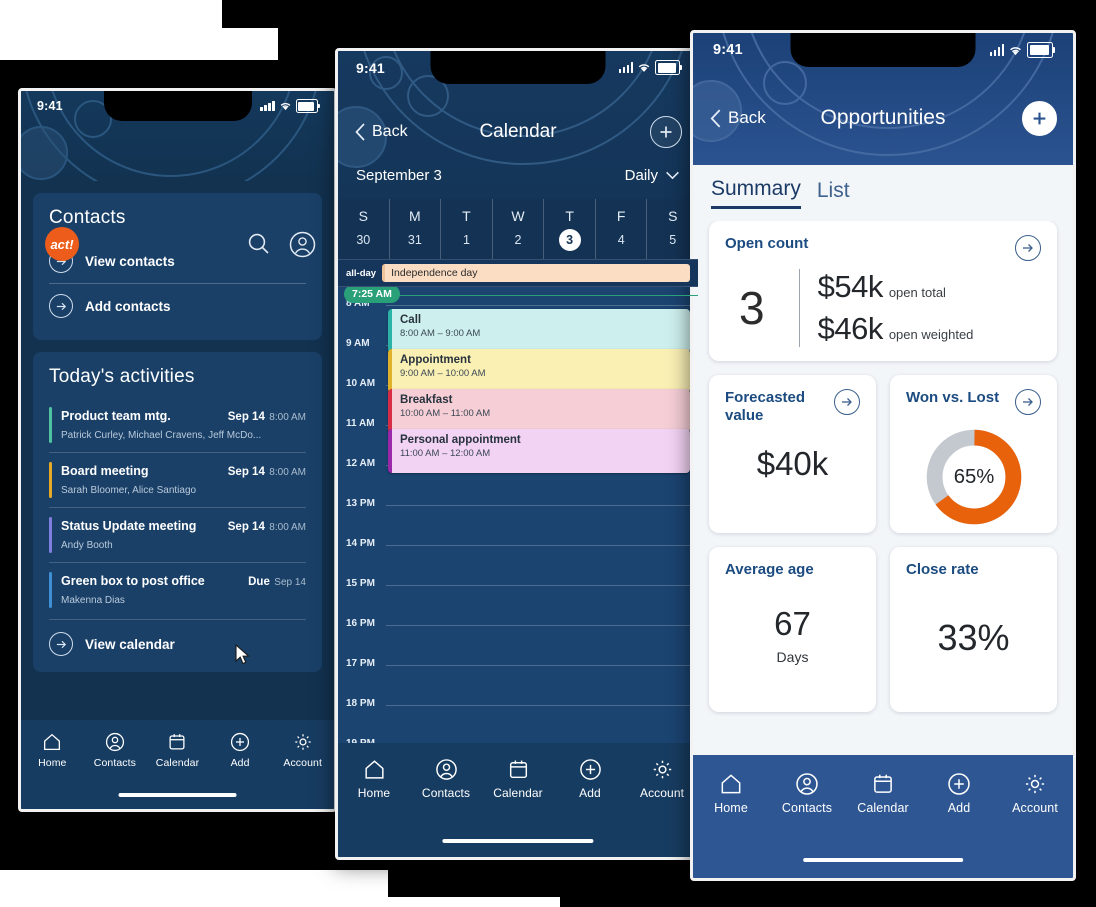 The width and height of the screenshot is (1096, 907). Describe the element at coordinates (129, 490) in the screenshot. I see `activity-people: Sarah Bloomer, Alice Santiago` at that location.